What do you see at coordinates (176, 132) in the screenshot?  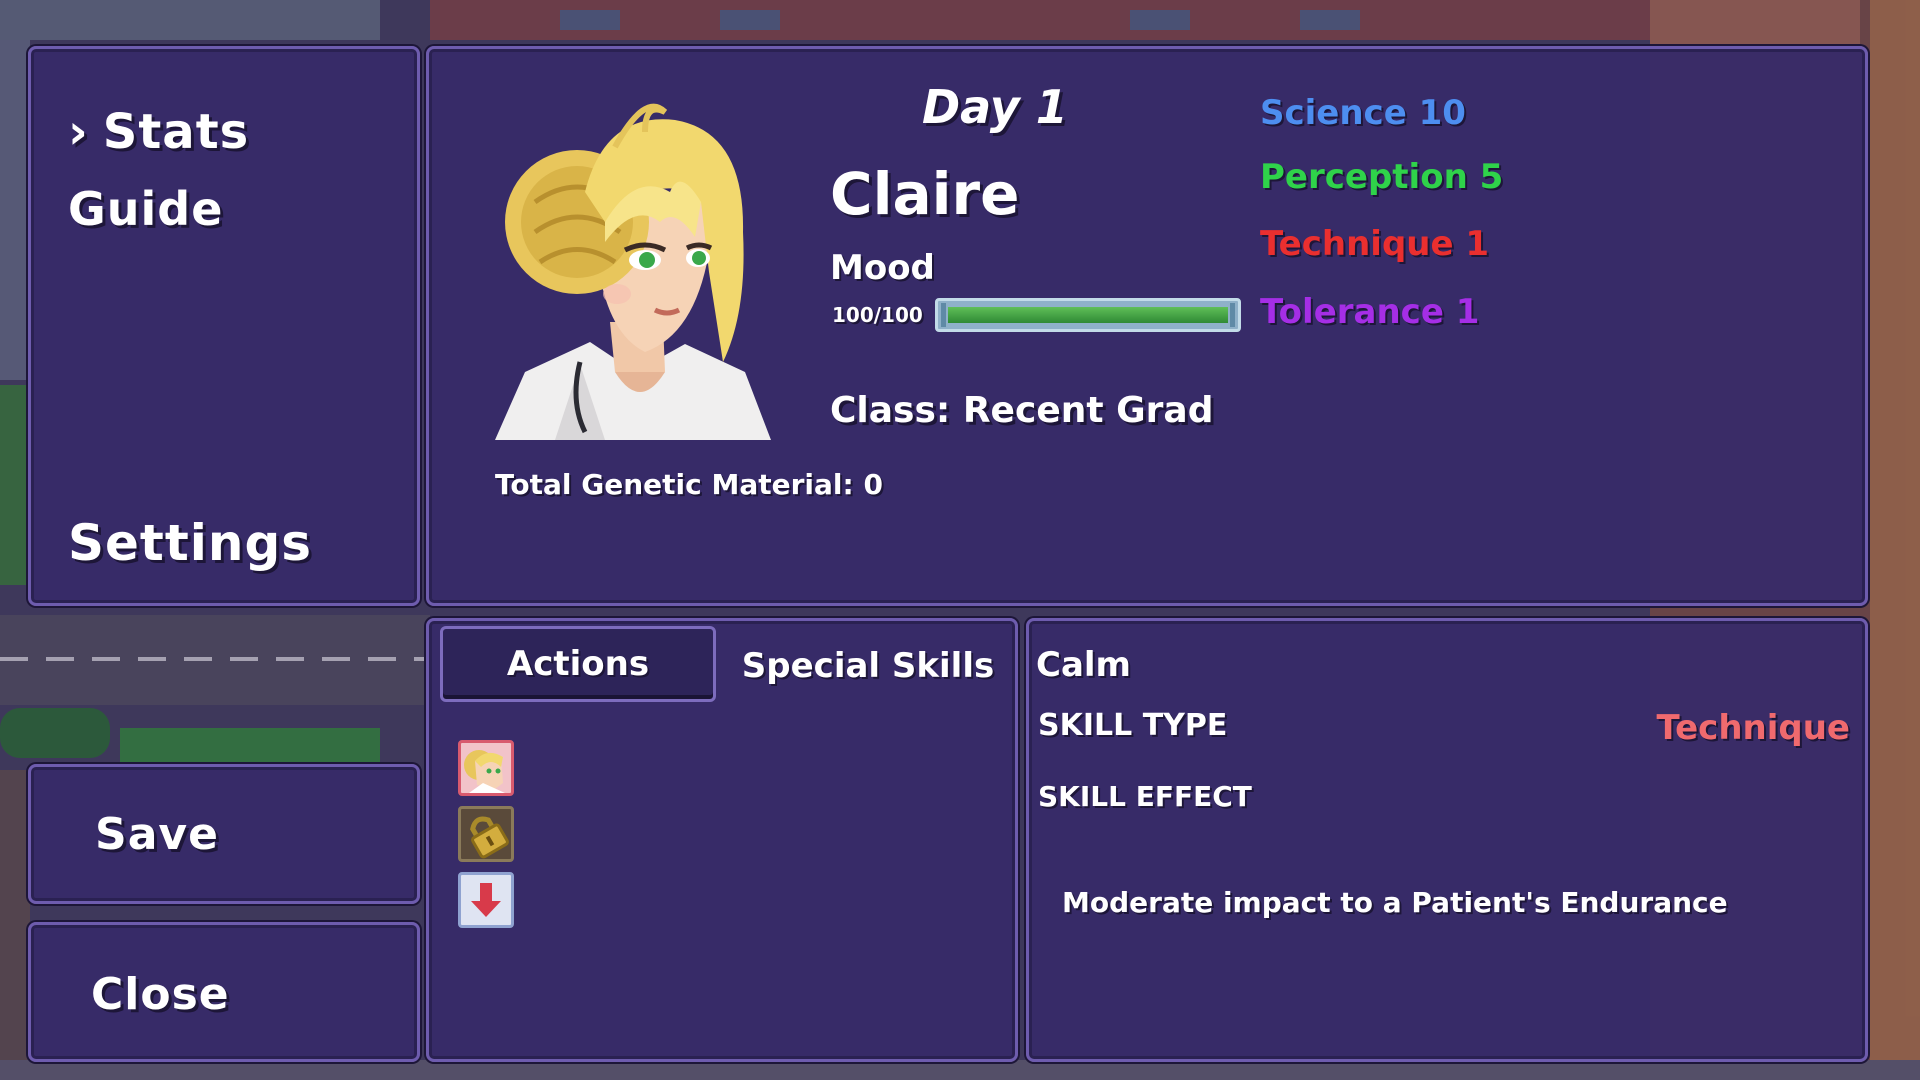 I see `menu-item-stats-label: Stats` at bounding box center [176, 132].